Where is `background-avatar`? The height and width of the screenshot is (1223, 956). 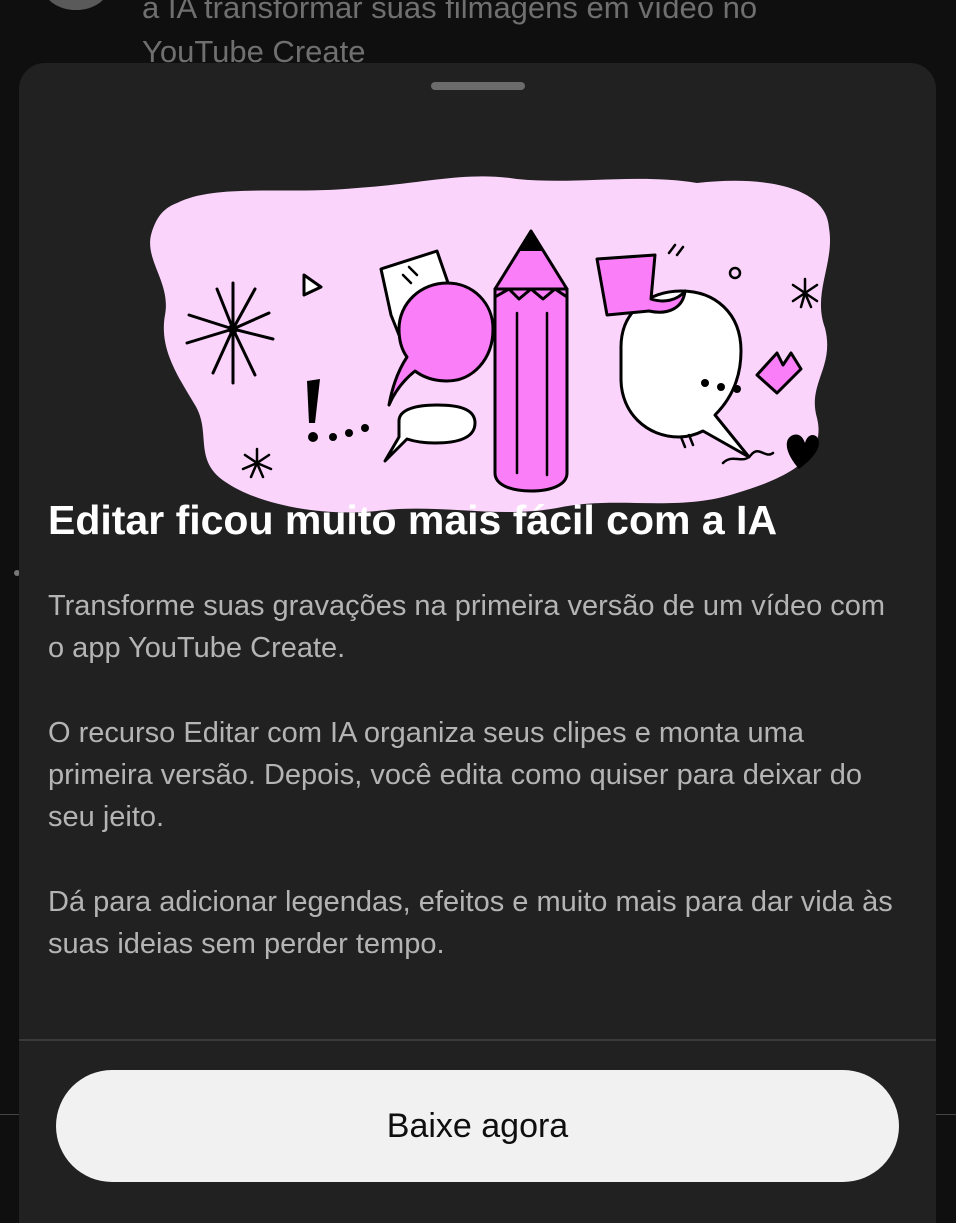 background-avatar is located at coordinates (76, 5).